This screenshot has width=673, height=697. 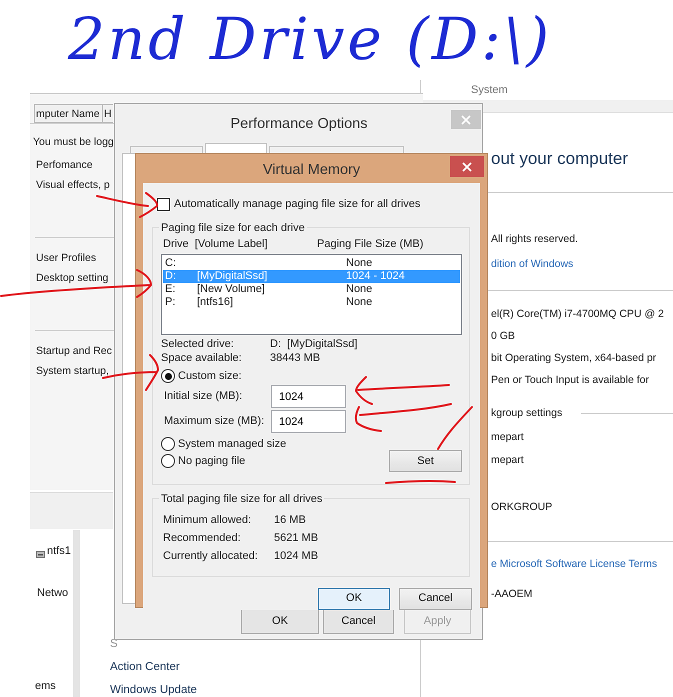 What do you see at coordinates (570, 380) in the screenshot?
I see `info-text: Pen or Touch Input is available for` at bounding box center [570, 380].